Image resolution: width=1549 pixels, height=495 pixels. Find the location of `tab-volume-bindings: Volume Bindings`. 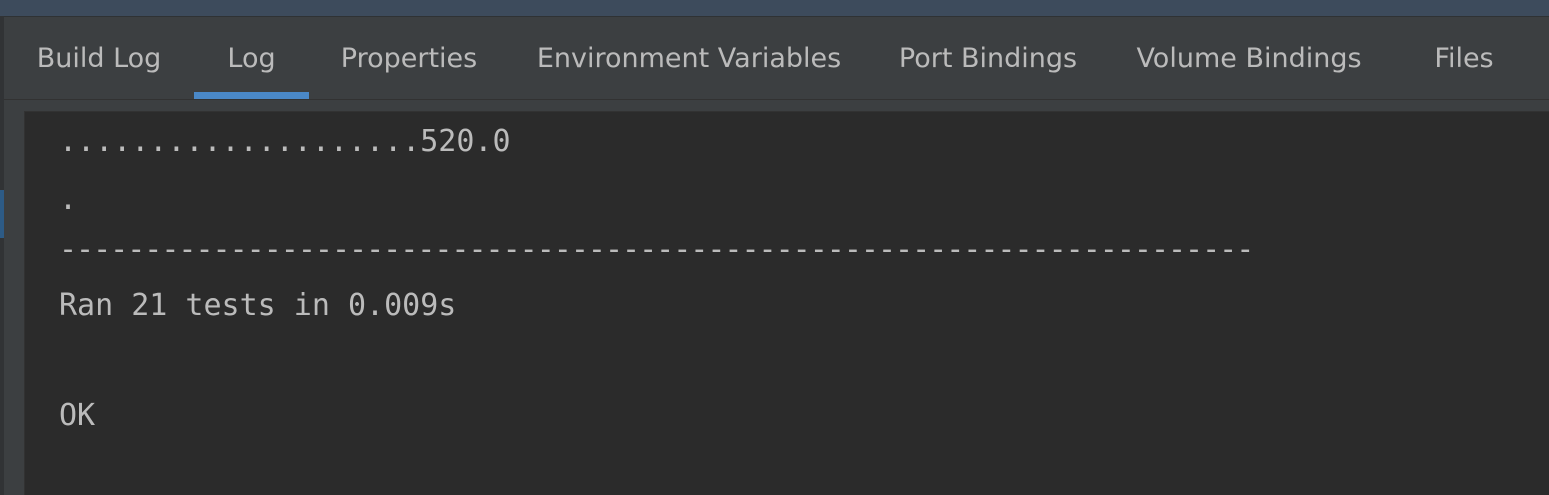

tab-volume-bindings: Volume Bindings is located at coordinates (1249, 58).